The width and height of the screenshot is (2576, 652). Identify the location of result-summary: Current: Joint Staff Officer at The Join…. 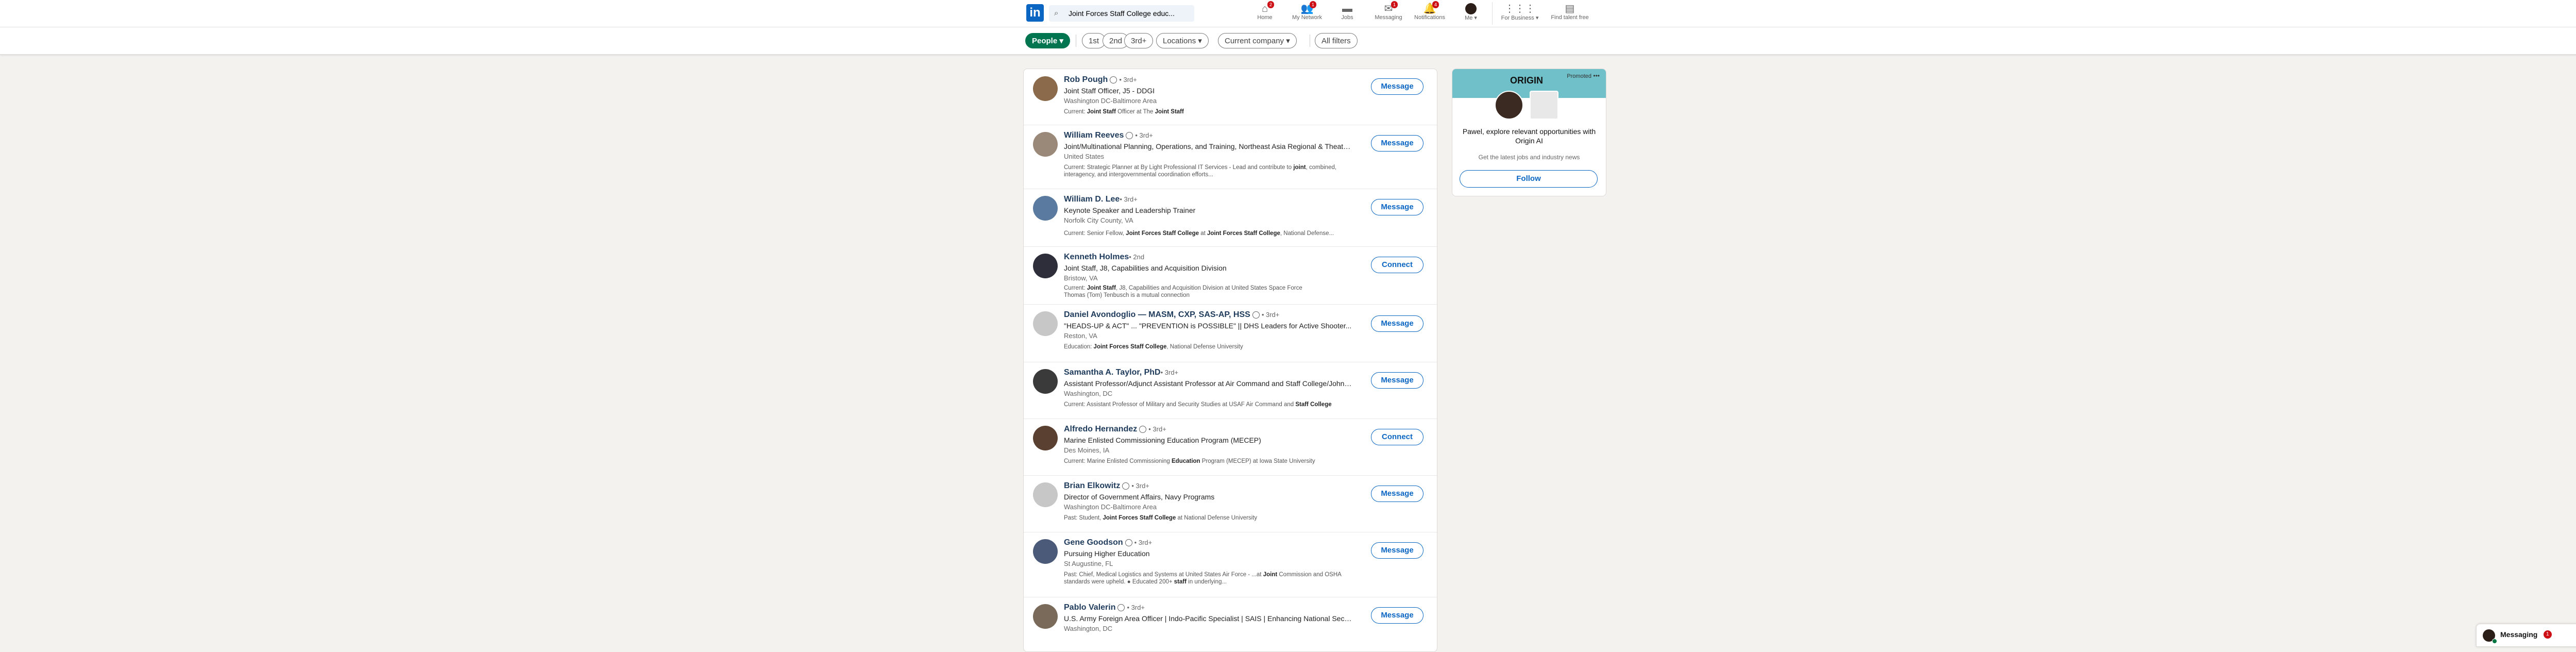
(1124, 112).